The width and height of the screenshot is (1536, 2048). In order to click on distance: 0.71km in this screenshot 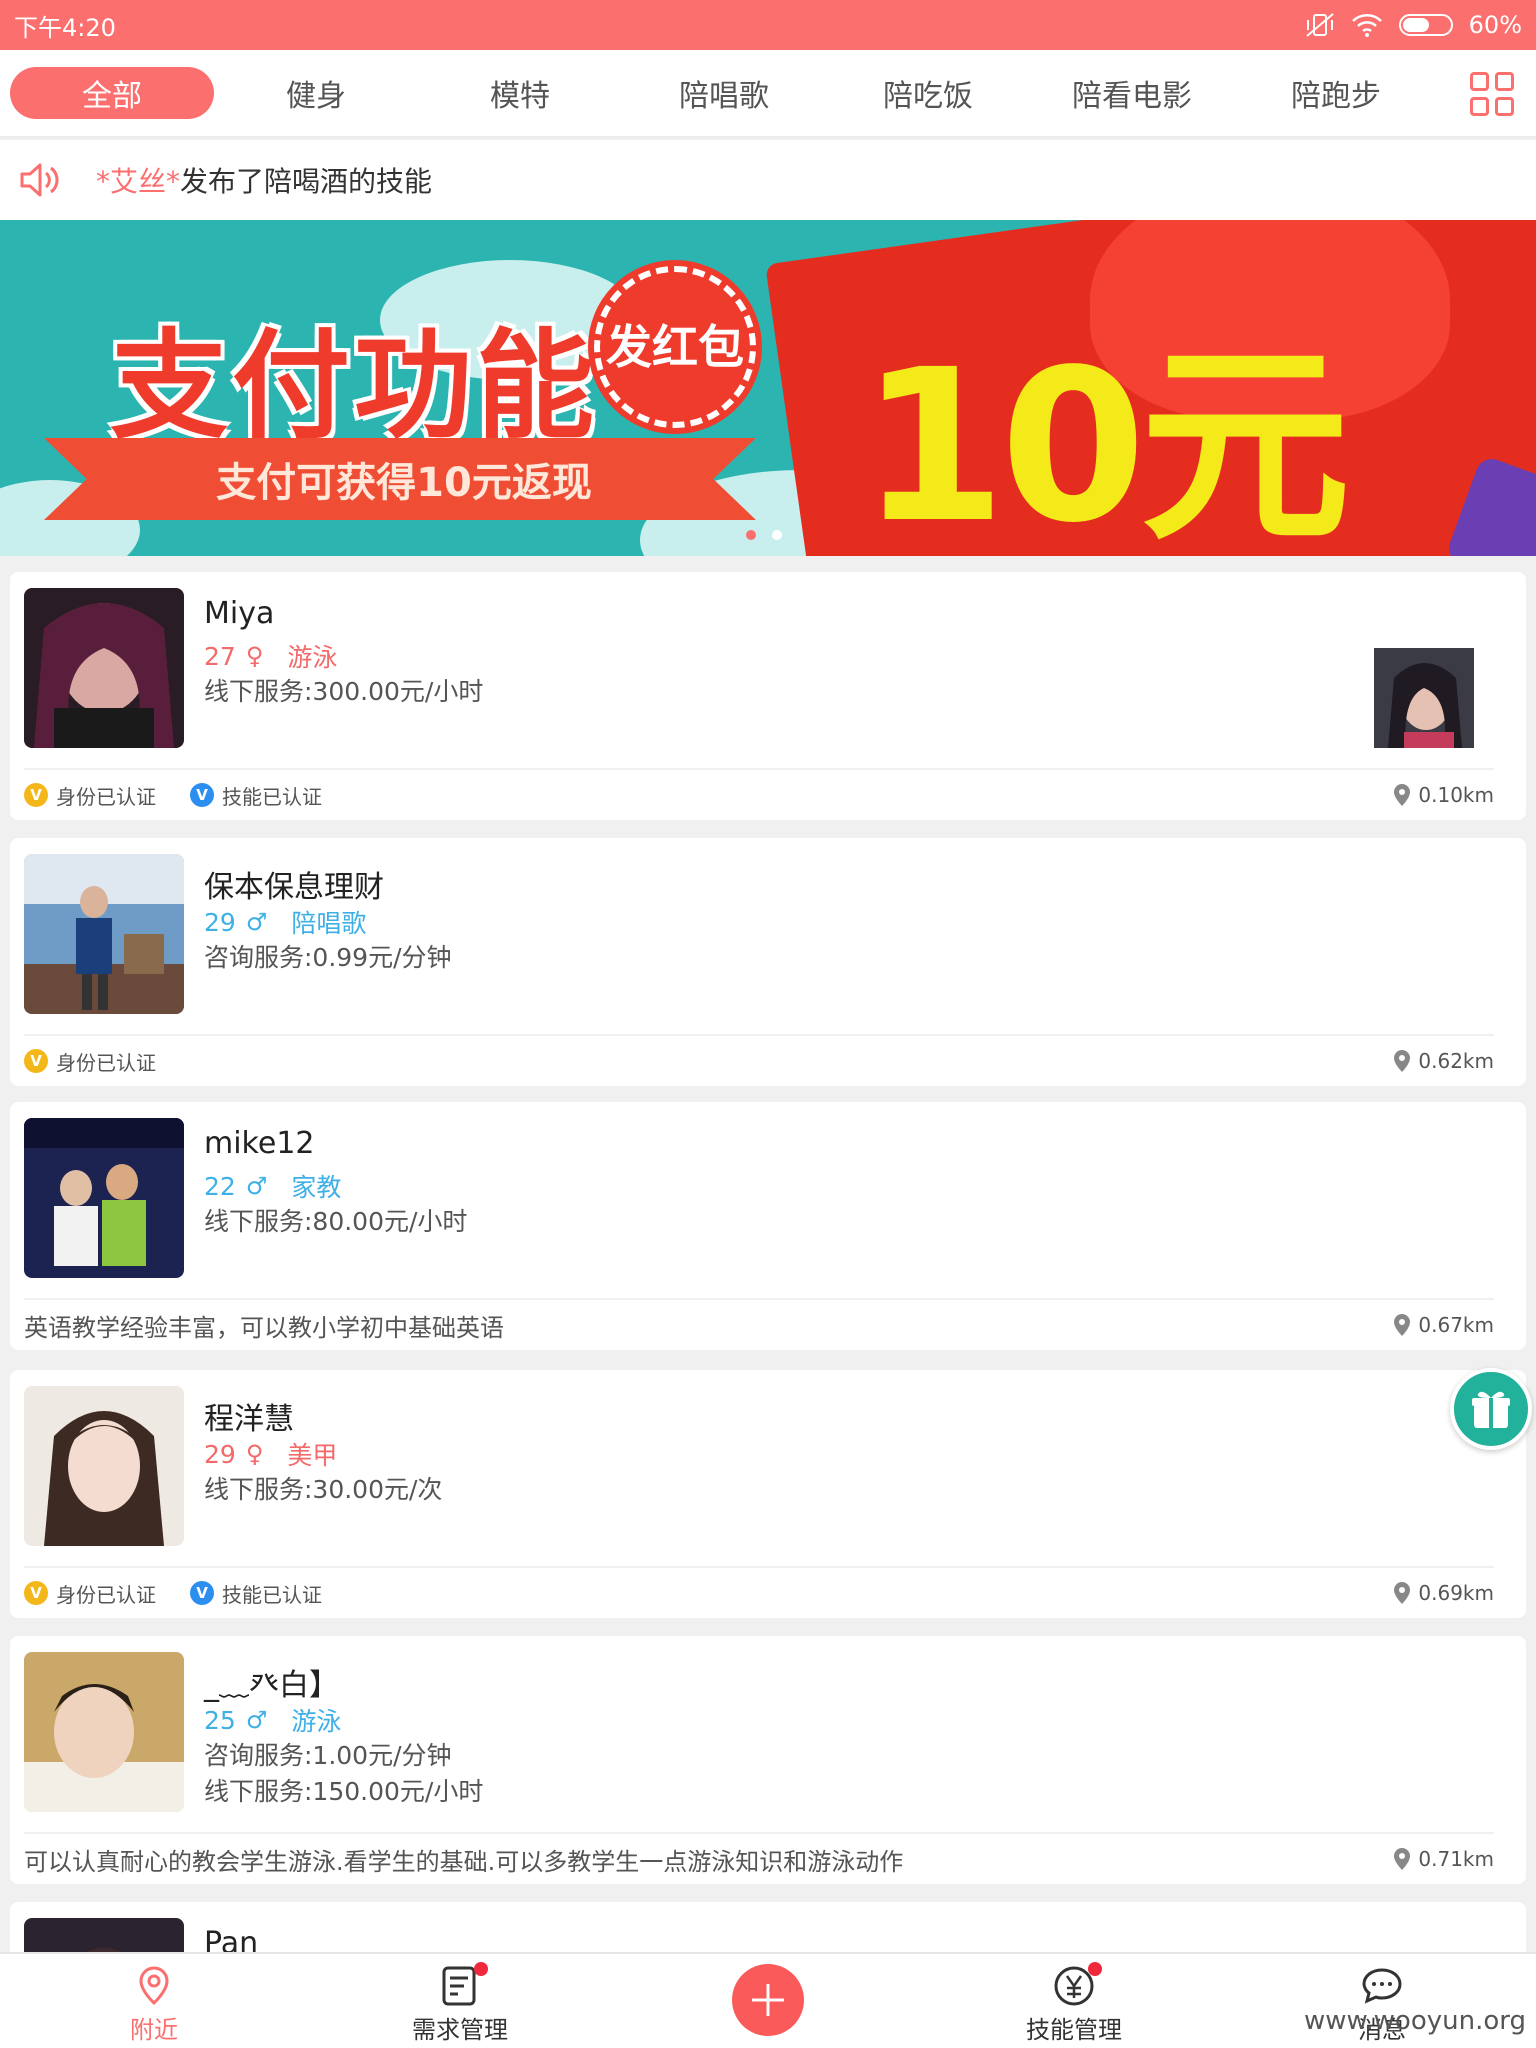, I will do `click(1444, 1859)`.